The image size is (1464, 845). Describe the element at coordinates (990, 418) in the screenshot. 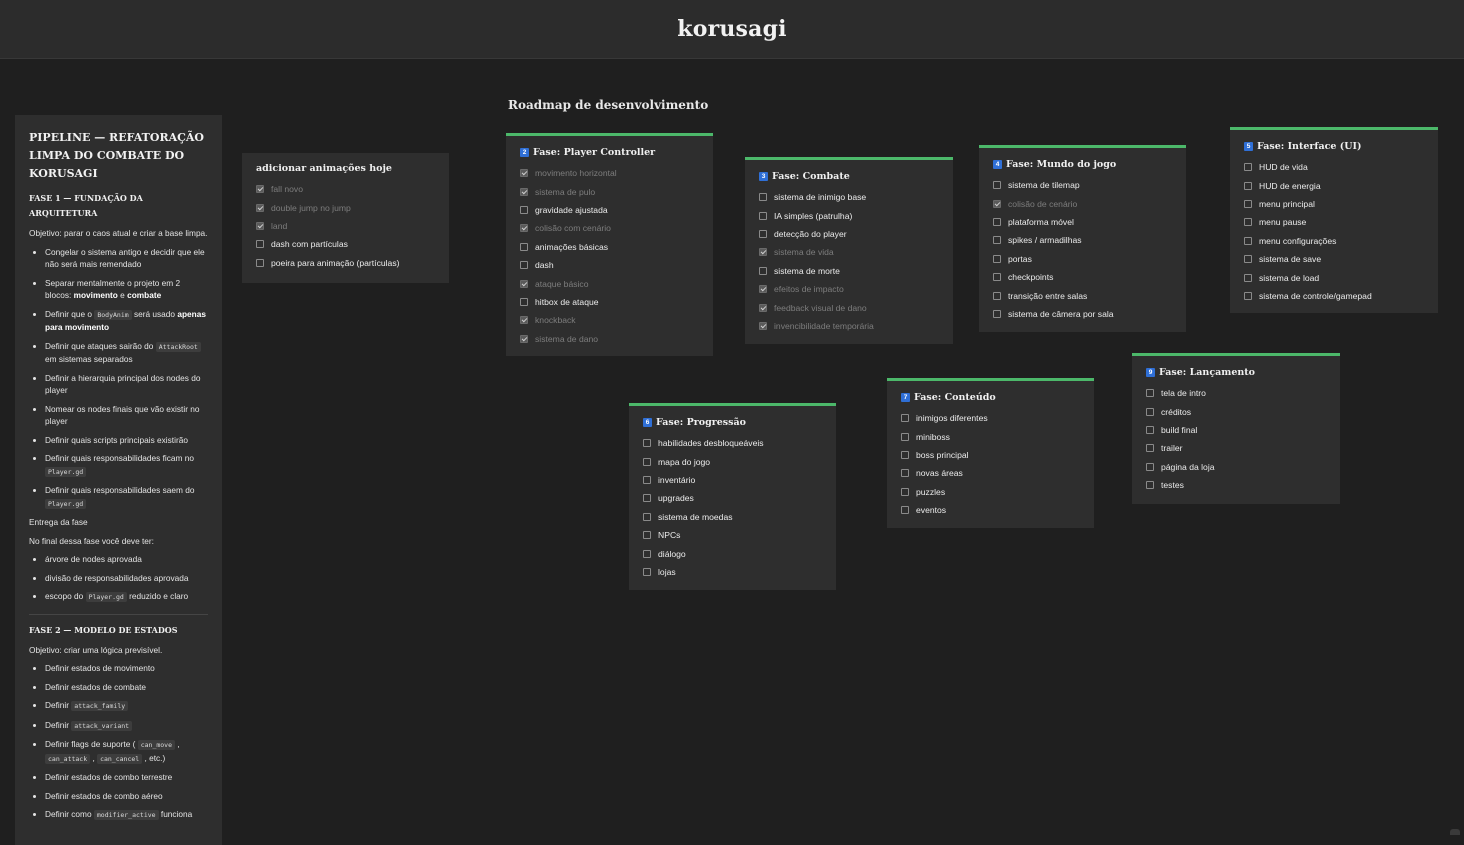

I see `checklist-item: inimigos diferentes` at that location.